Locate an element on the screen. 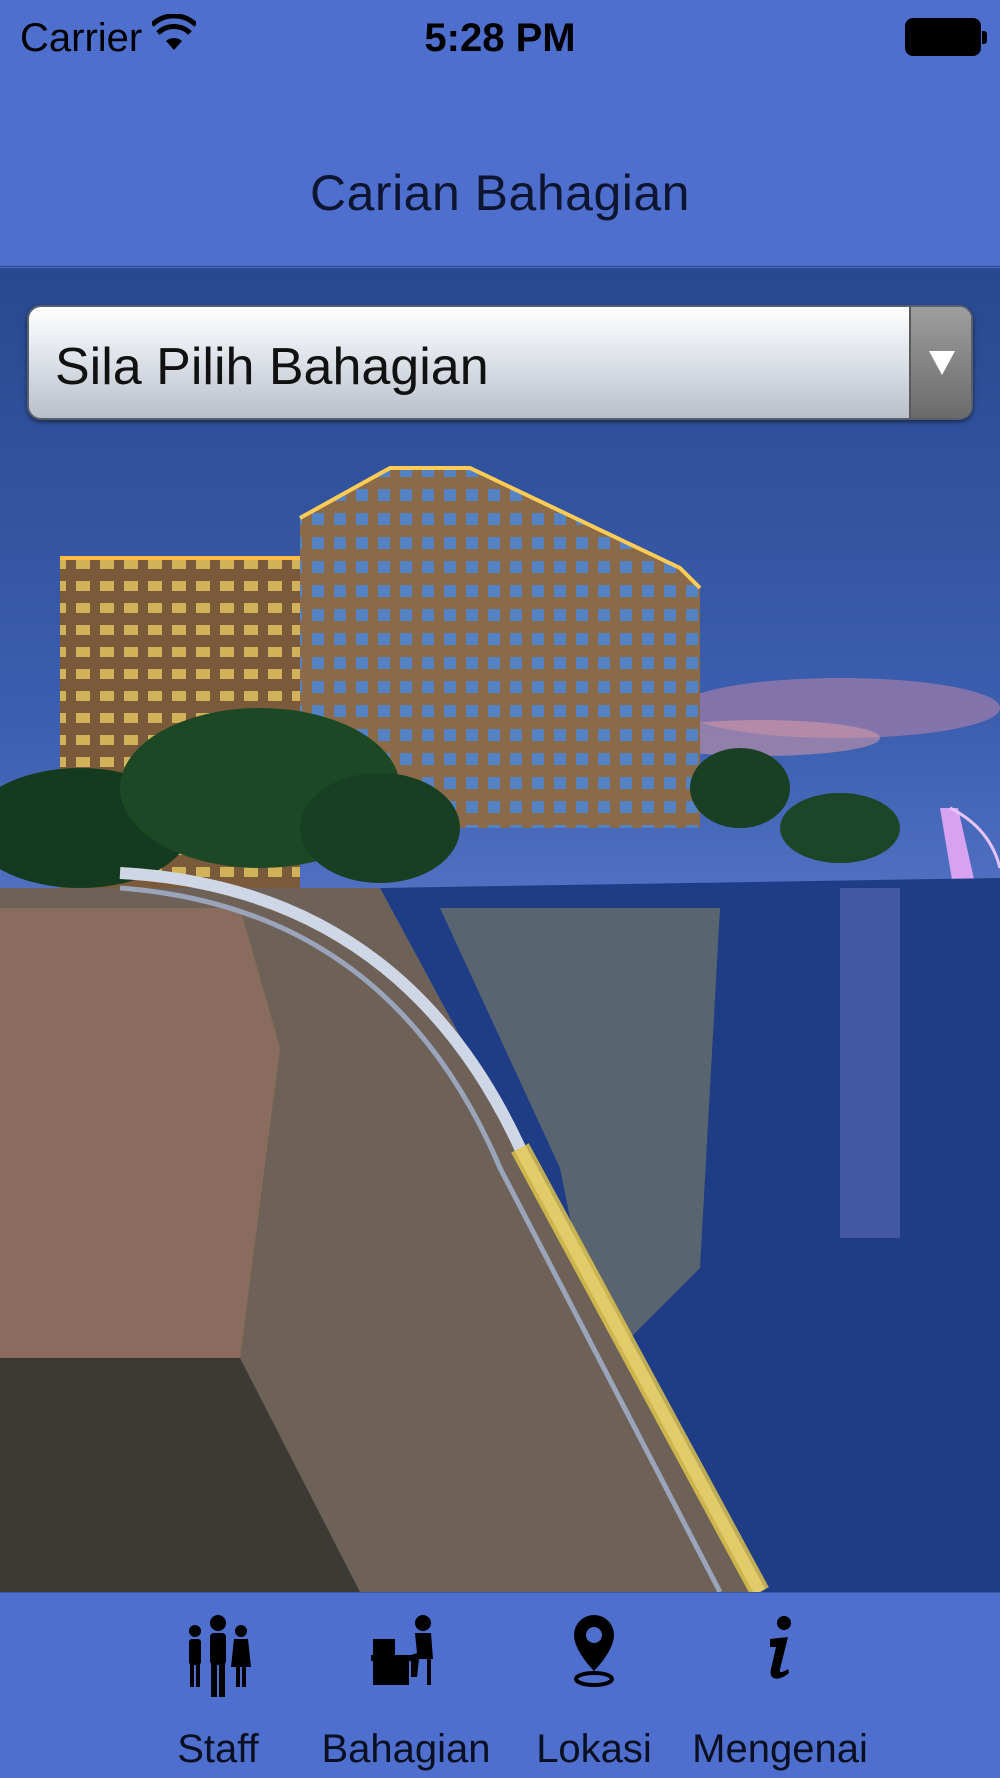 This screenshot has height=1778, width=1000. tab-bahagian-label: Bahagian is located at coordinates (406, 1749).